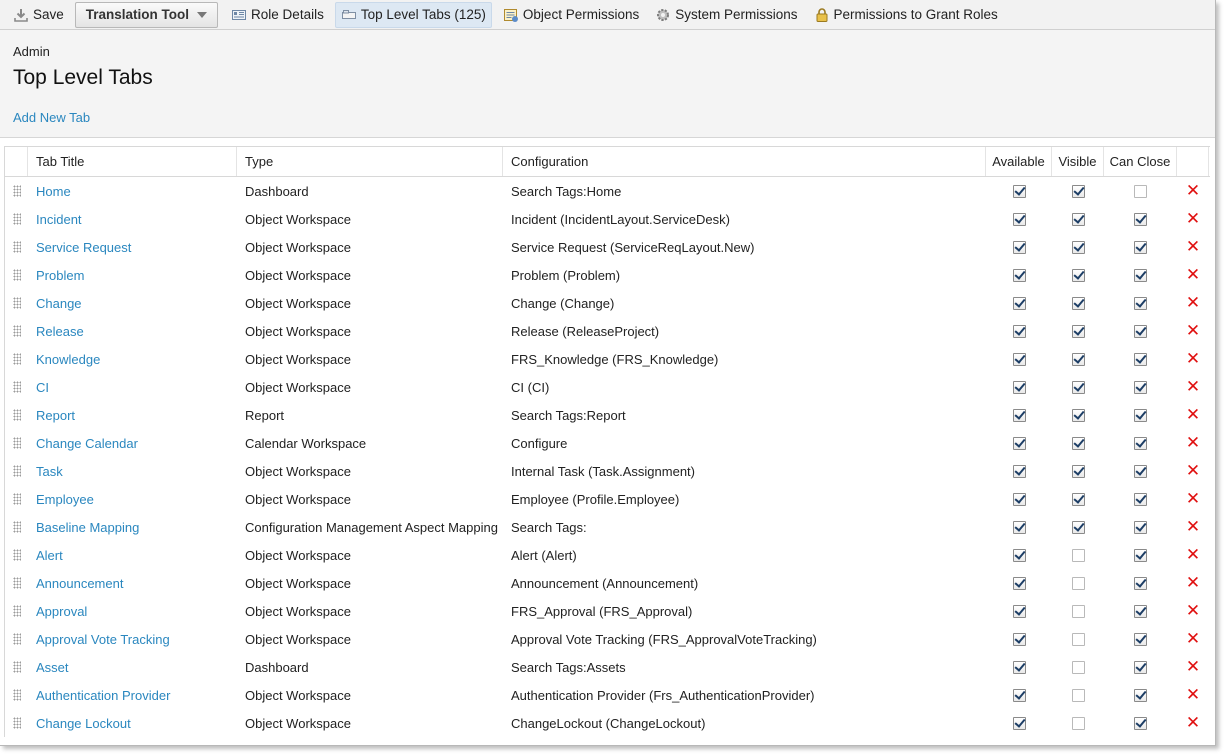 The width and height of the screenshot is (1229, 756). I want to click on tab-title-link: Change, so click(132, 303).